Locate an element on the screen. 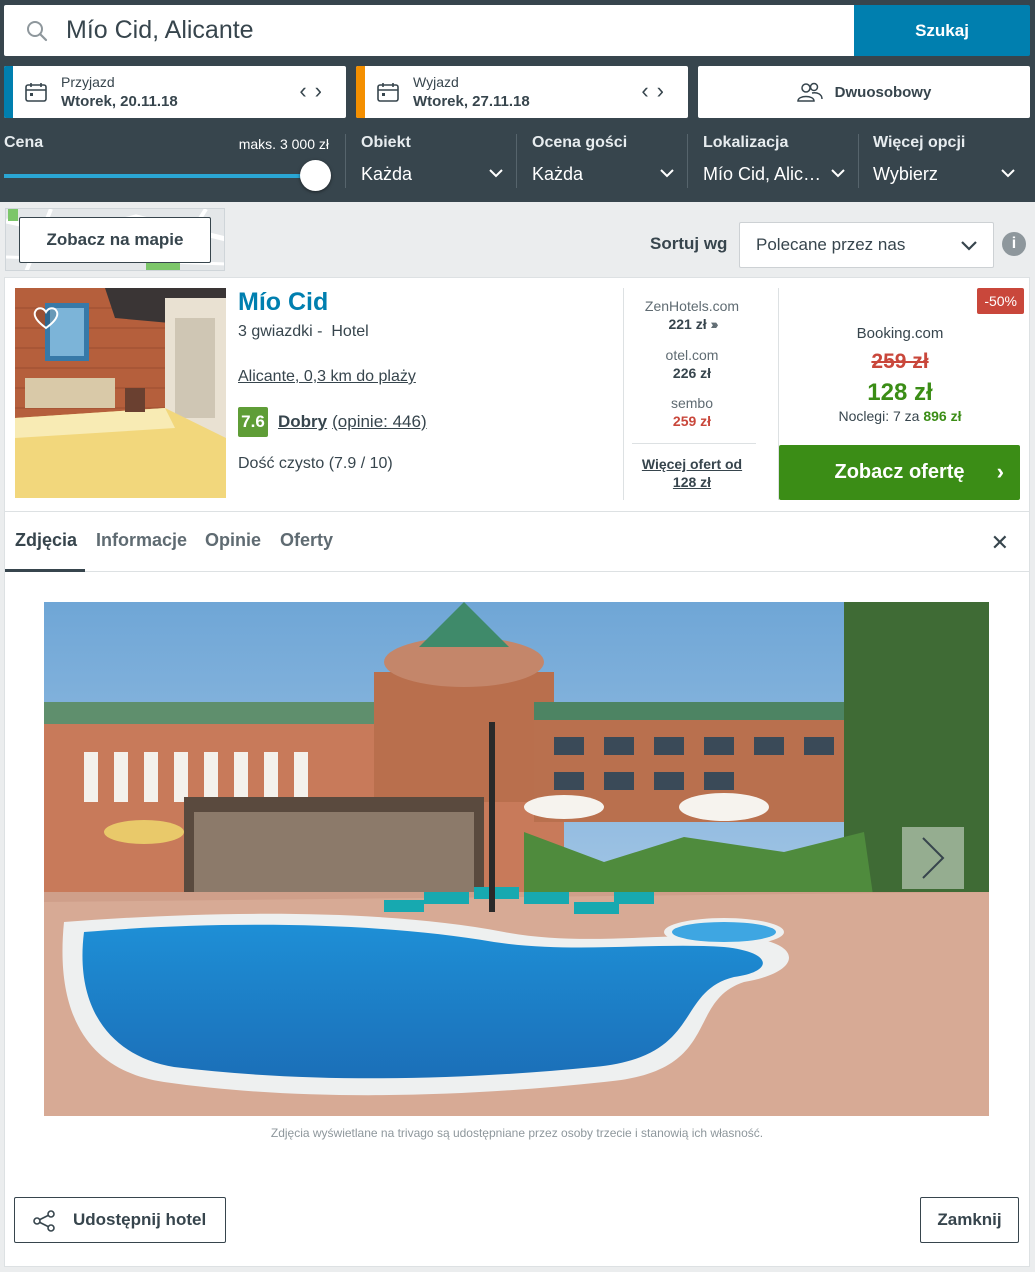 The width and height of the screenshot is (1035, 1272). more-offers-line2: 128 zł is located at coordinates (692, 482).